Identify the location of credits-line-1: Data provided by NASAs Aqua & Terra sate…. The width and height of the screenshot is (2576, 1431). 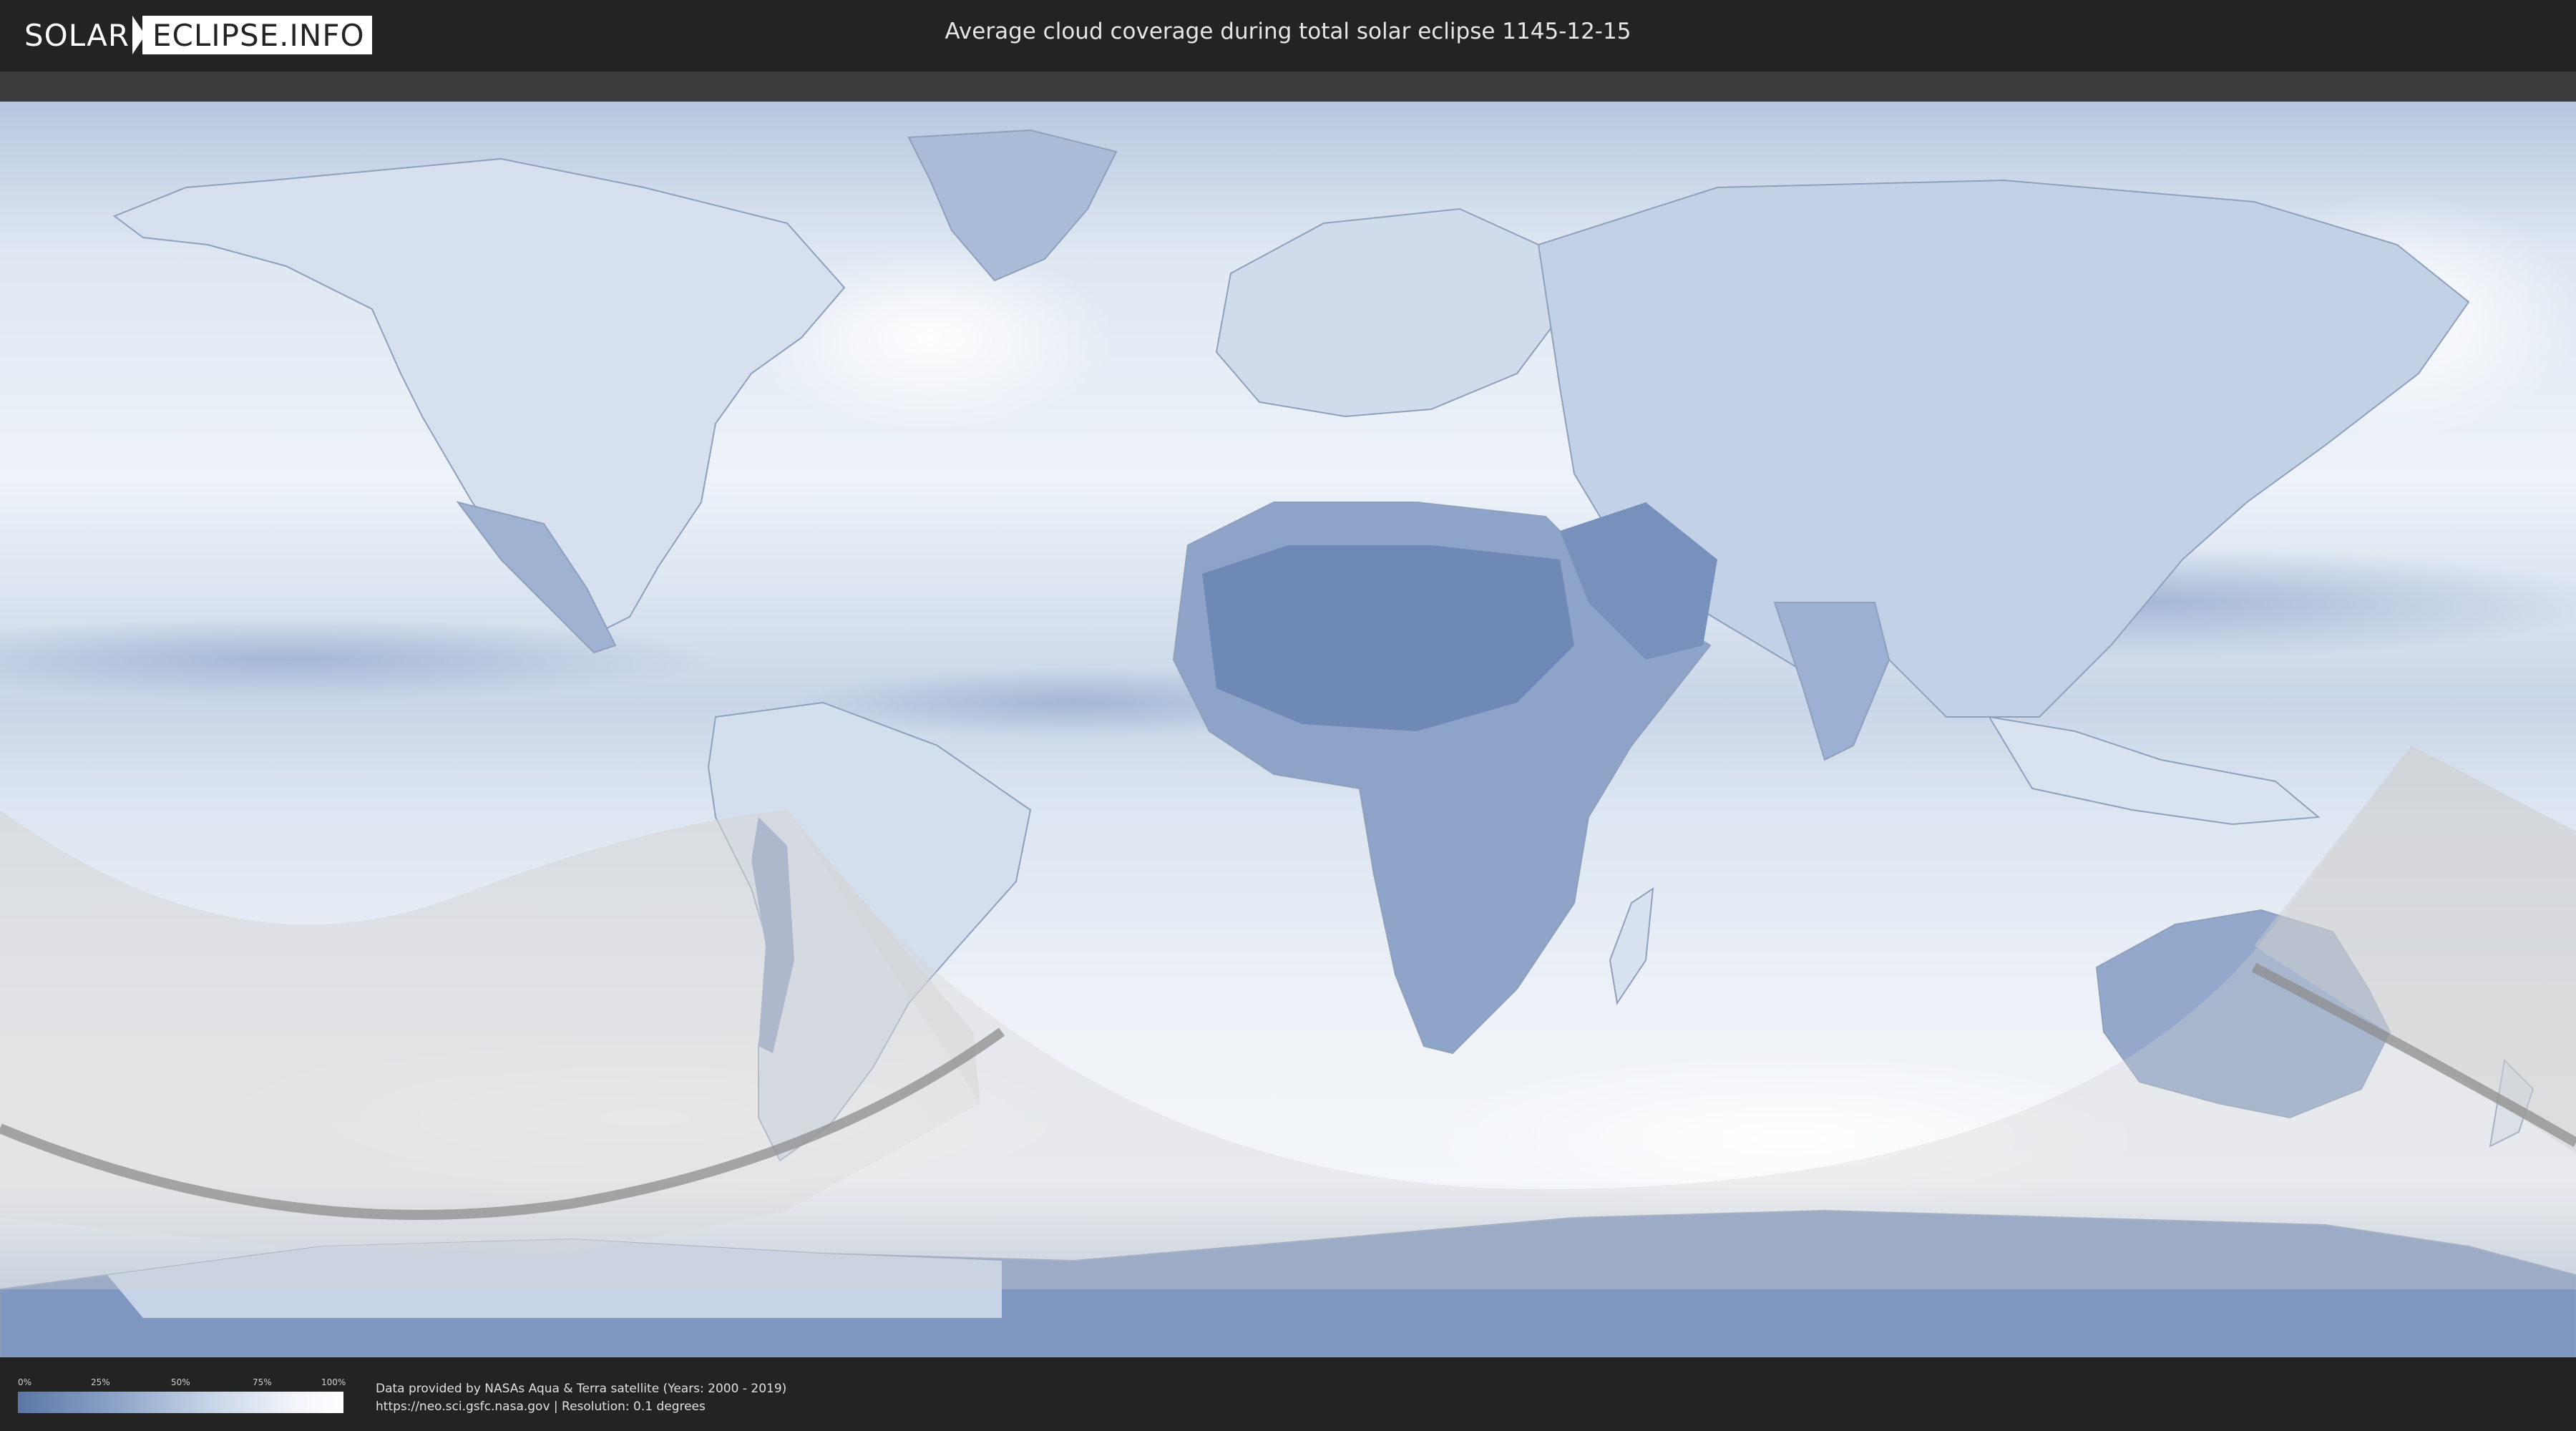
(581, 1389).